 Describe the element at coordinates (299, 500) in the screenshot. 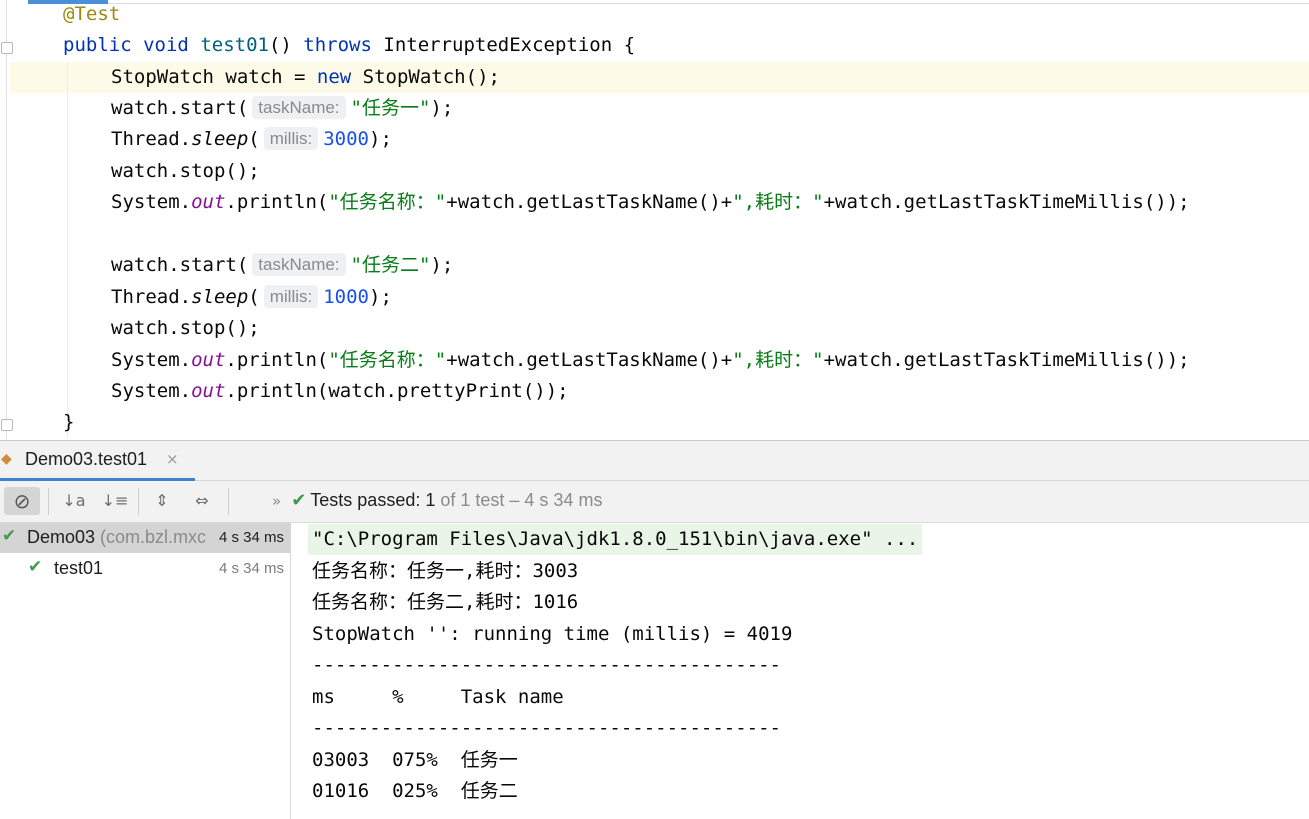

I see `check-icon: ✔` at that location.